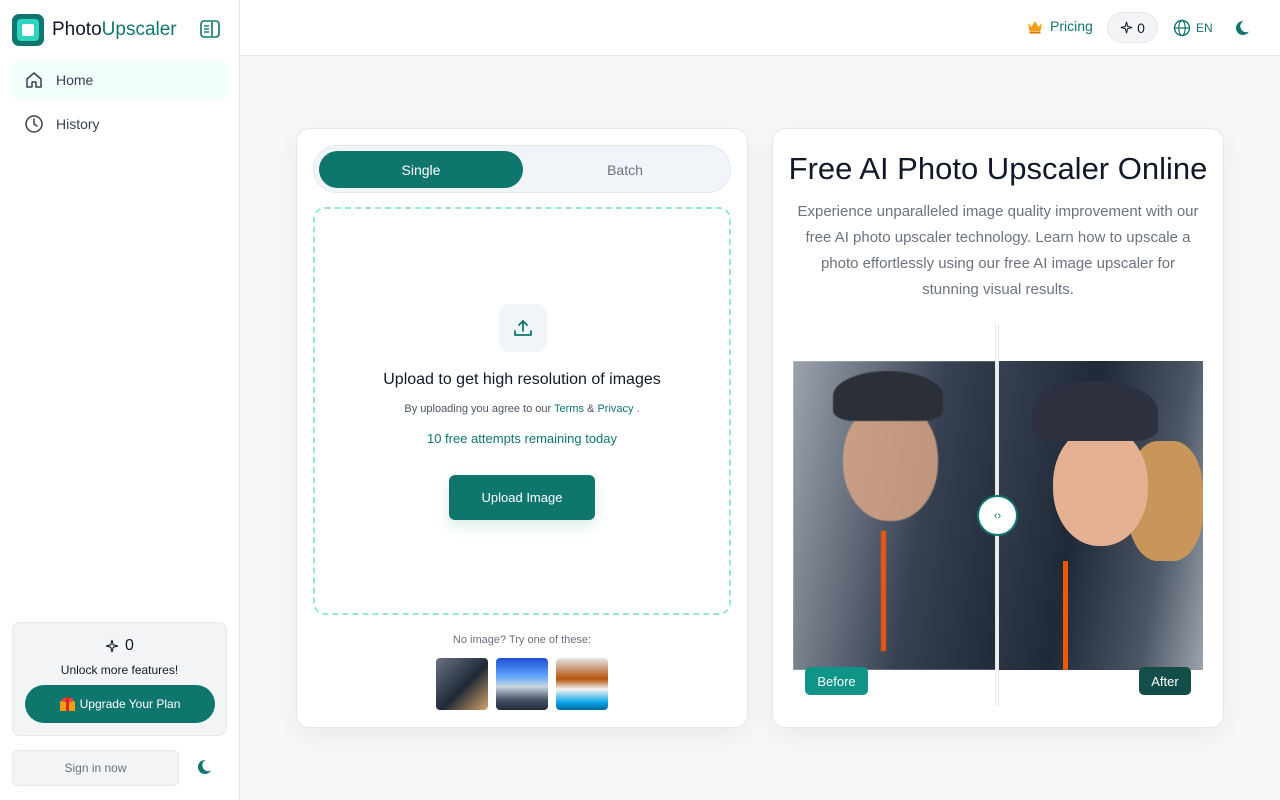 The width and height of the screenshot is (1280, 800). I want to click on sign-in-button: Sign in now, so click(95, 768).